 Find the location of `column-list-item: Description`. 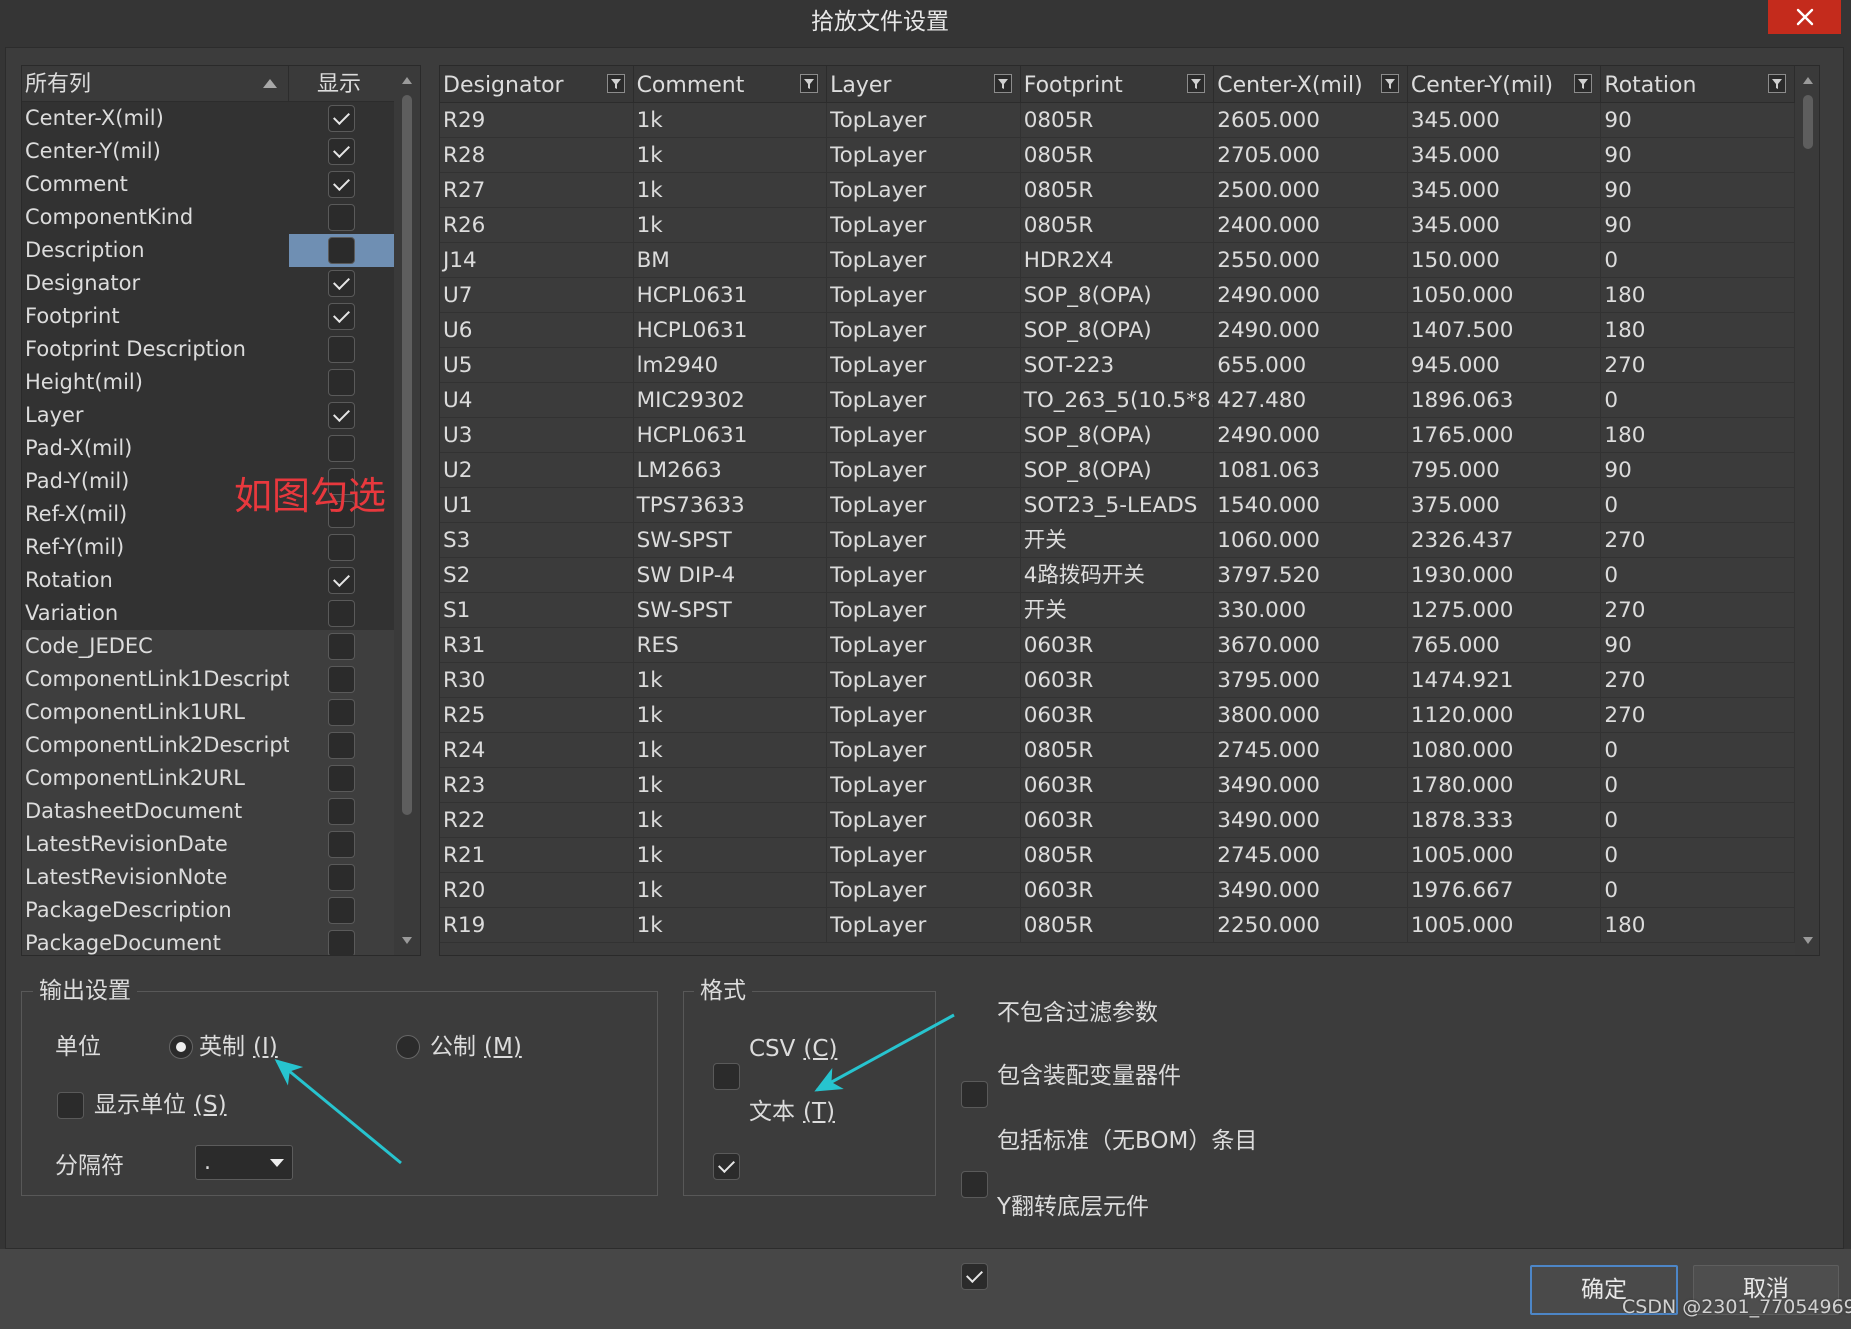

column-list-item: Description is located at coordinates (208, 250).